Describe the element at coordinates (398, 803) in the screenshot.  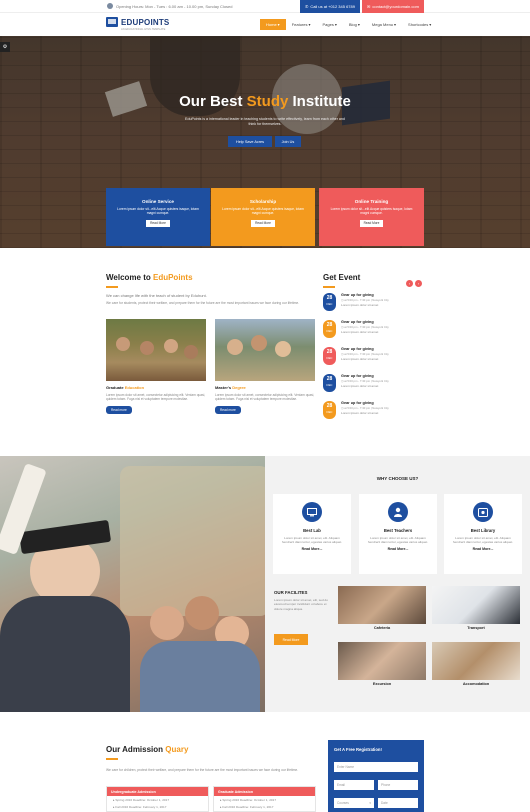
I see `date-field: Date` at that location.